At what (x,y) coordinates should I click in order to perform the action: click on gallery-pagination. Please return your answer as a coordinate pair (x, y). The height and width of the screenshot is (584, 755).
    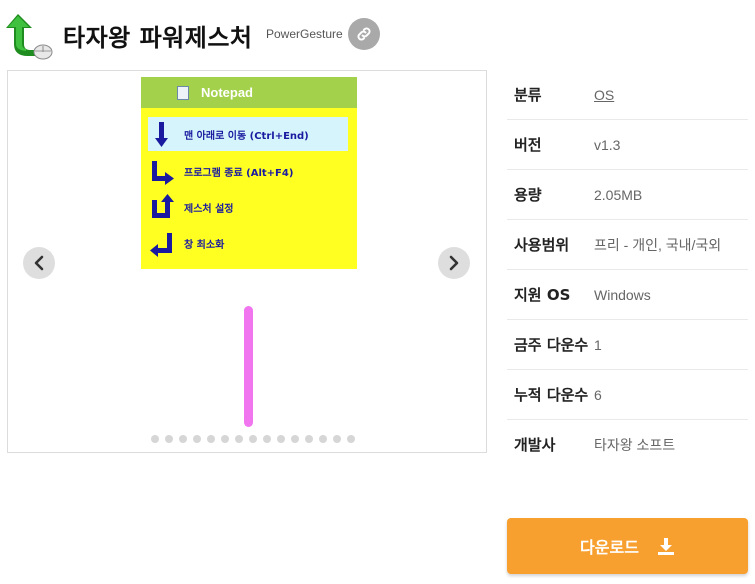
    Looking at the image, I should click on (256, 439).